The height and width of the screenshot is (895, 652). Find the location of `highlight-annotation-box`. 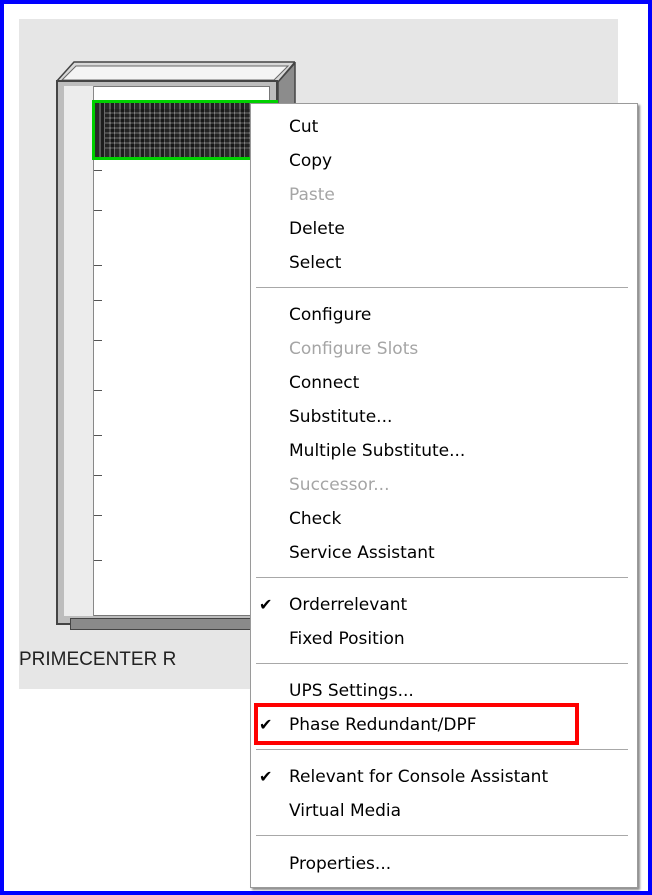

highlight-annotation-box is located at coordinates (416, 724).